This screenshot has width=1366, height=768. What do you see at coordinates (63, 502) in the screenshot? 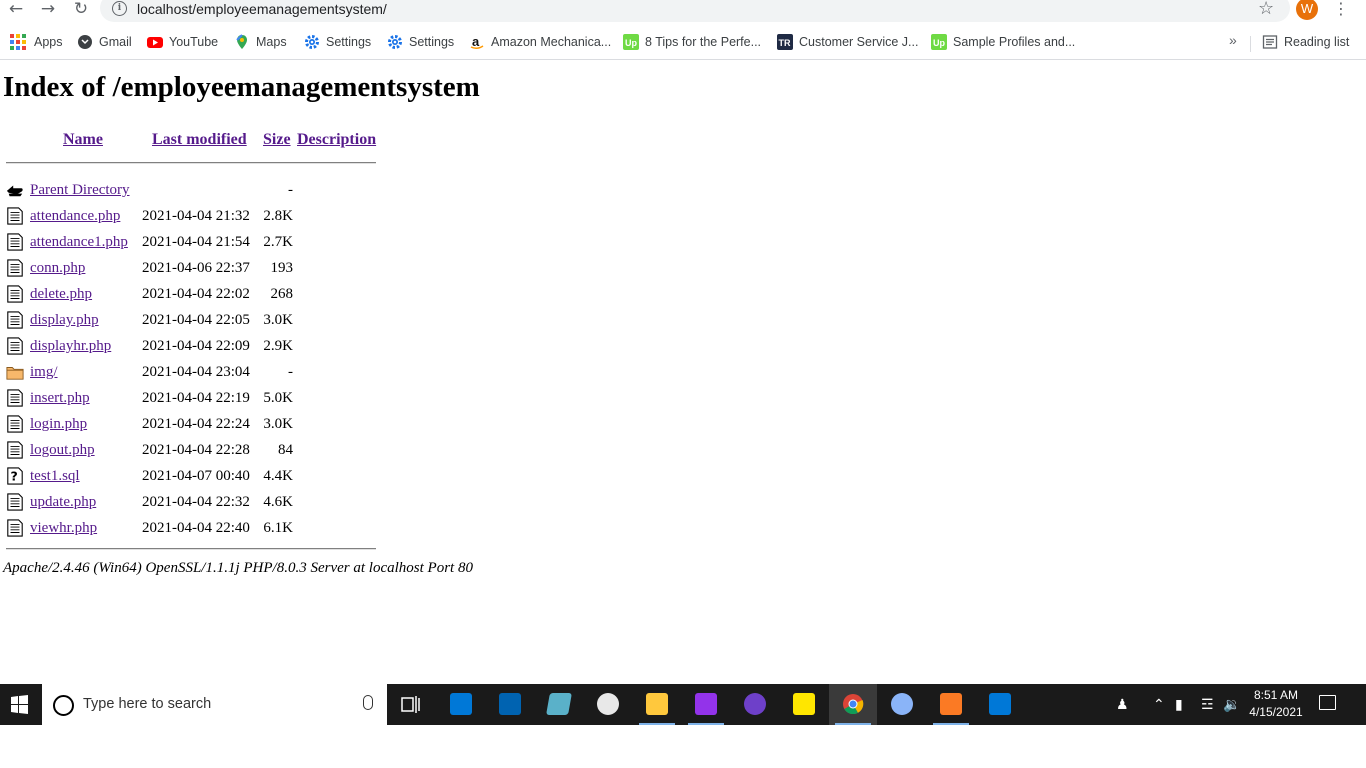
I see `file-link: update.php` at bounding box center [63, 502].